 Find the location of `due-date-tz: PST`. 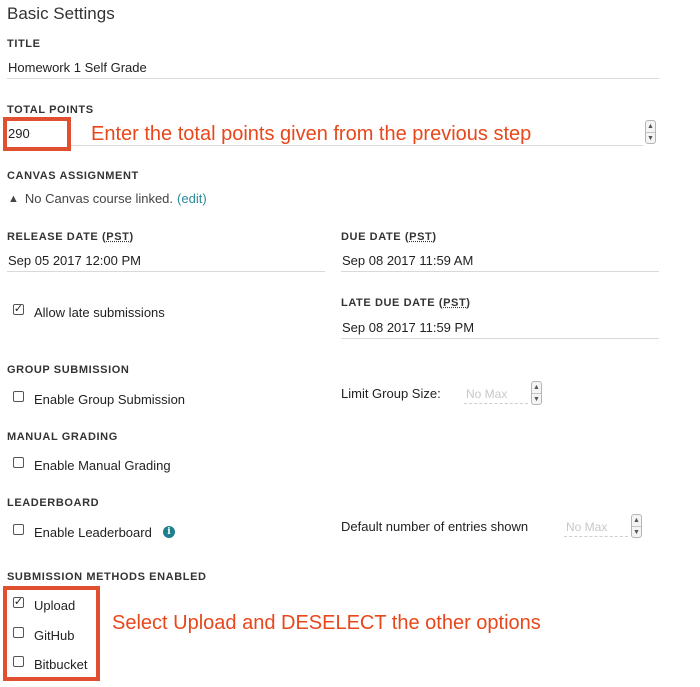

due-date-tz: PST is located at coordinates (421, 237).